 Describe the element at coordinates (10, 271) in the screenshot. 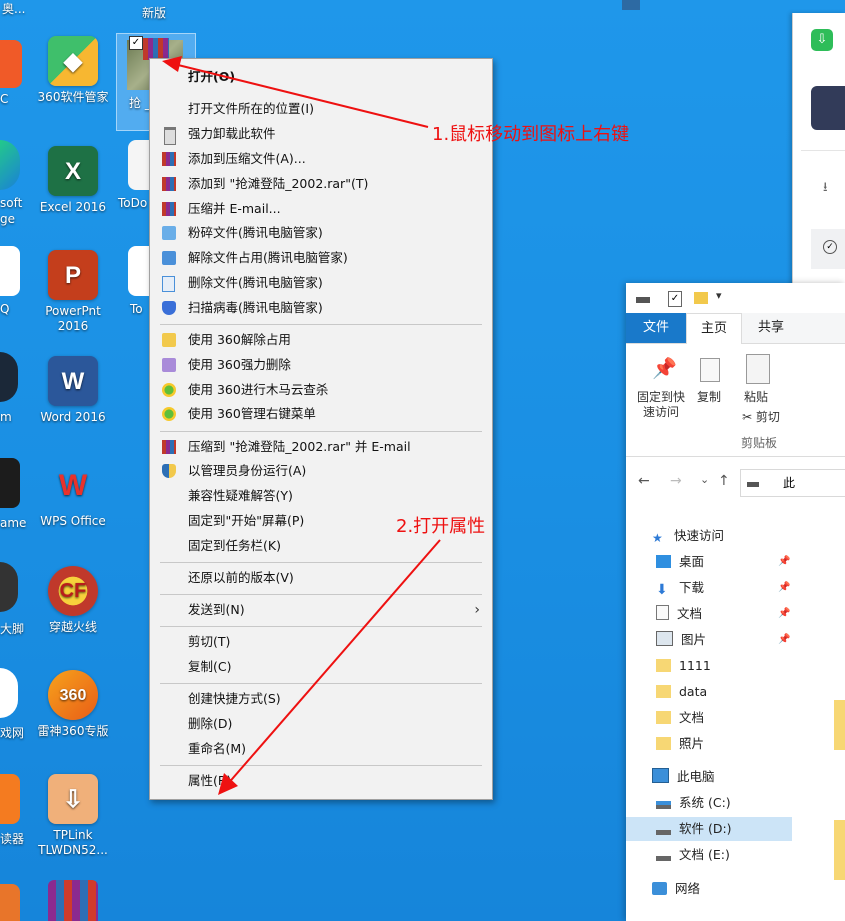

I see `qq-icon` at that location.